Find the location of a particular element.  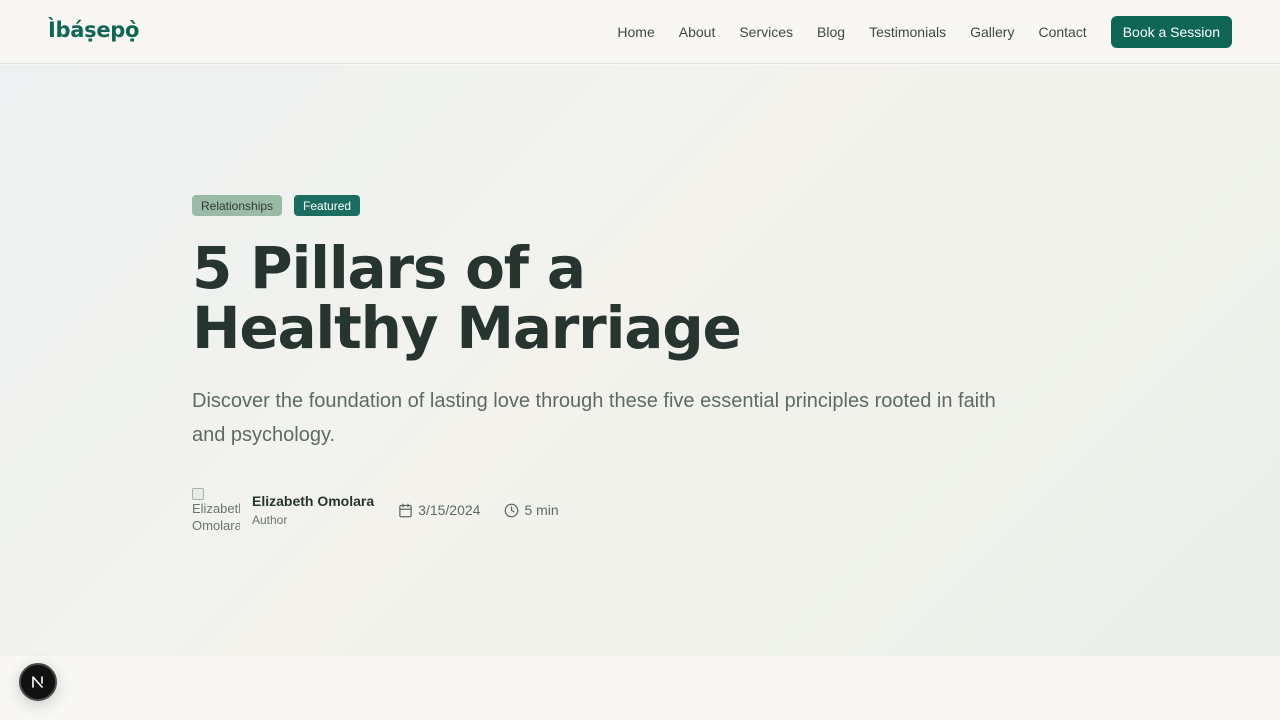

book-session-button: Book a Session is located at coordinates (1171, 32).